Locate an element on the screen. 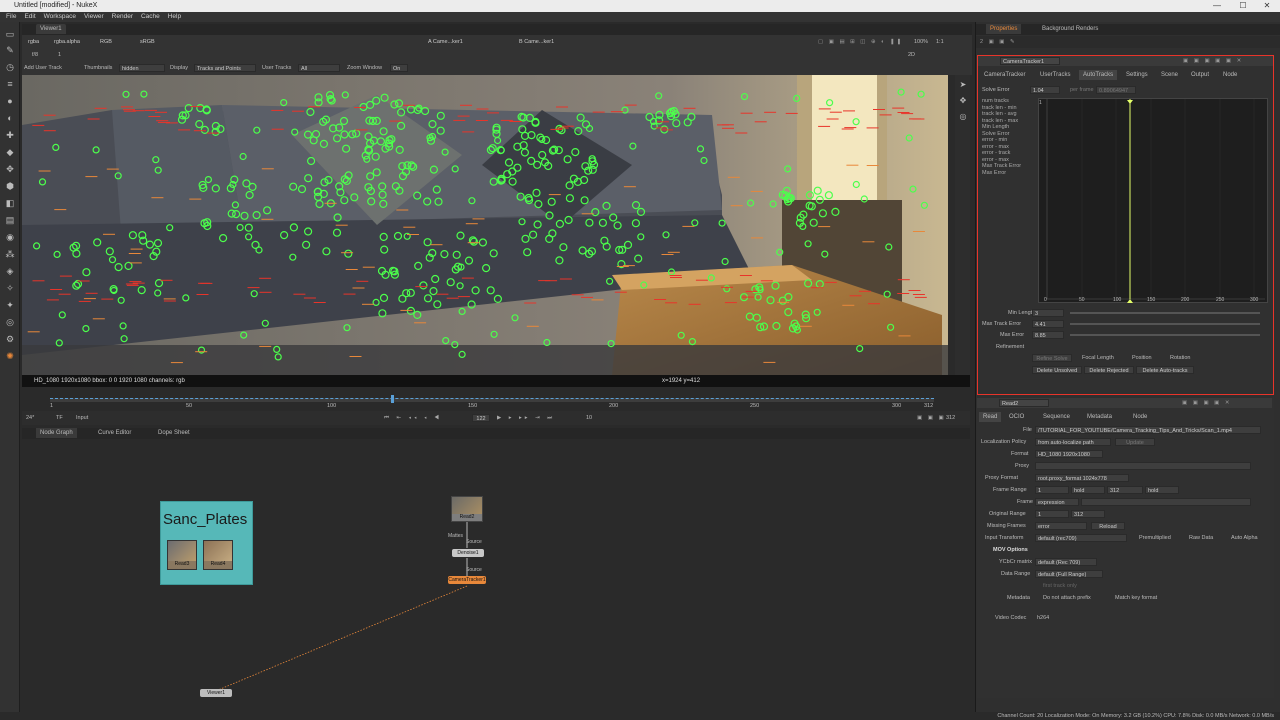 The height and width of the screenshot is (720, 1280). auto-alpha-checkbox: Auto Alpha is located at coordinates (1244, 538).